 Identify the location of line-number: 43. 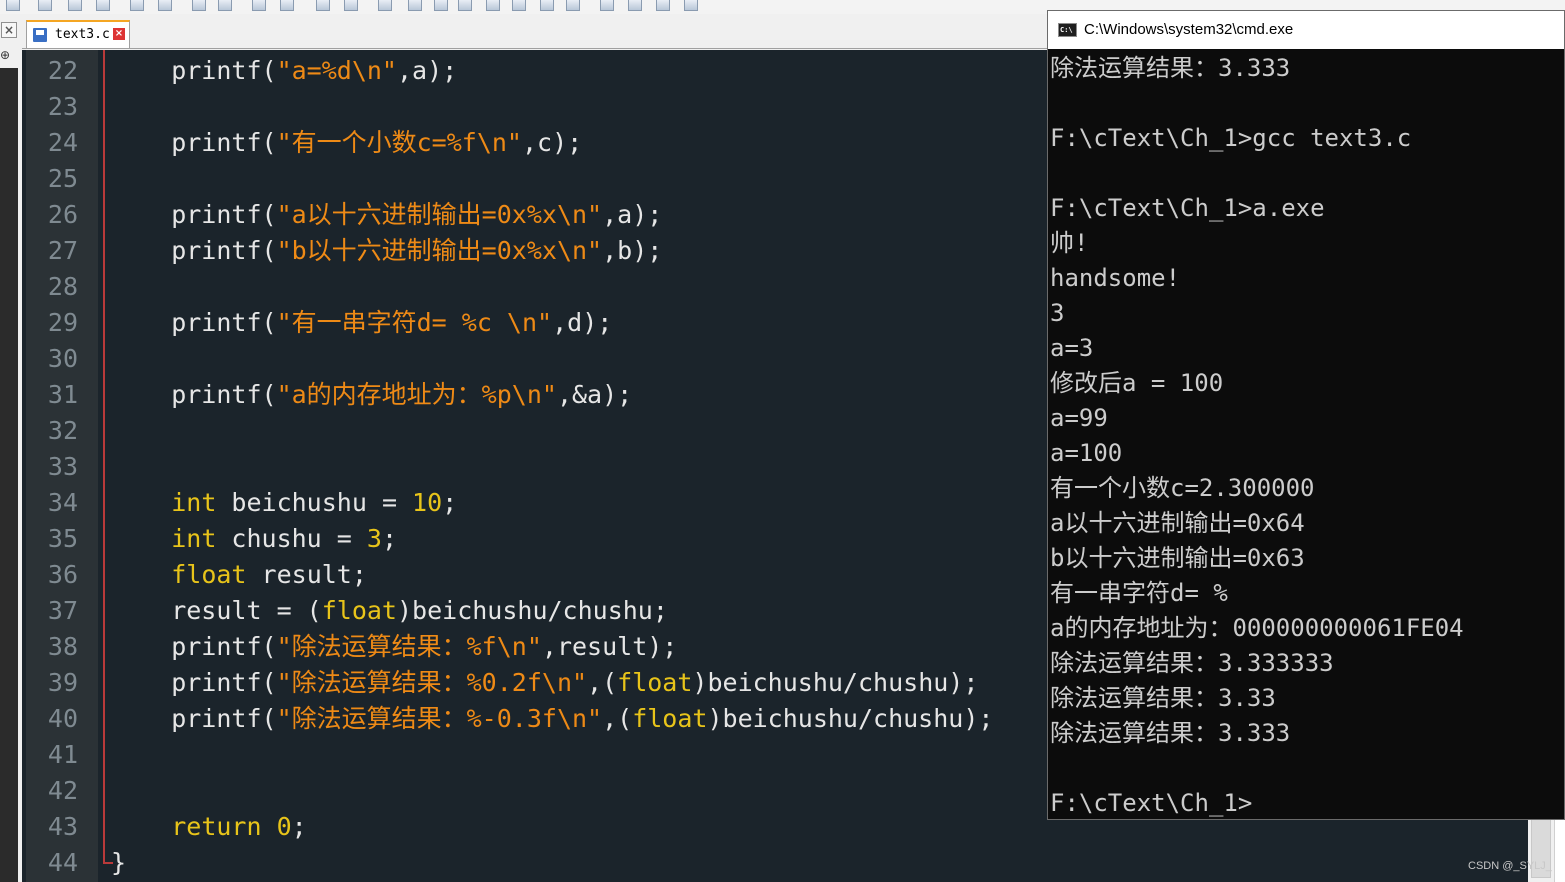
(62, 826).